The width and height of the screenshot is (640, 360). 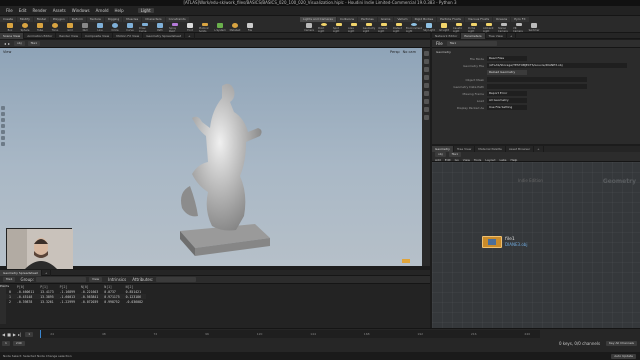 What do you see at coordinates (176, 279) in the screenshot?
I see `attributes-field` at bounding box center [176, 279].